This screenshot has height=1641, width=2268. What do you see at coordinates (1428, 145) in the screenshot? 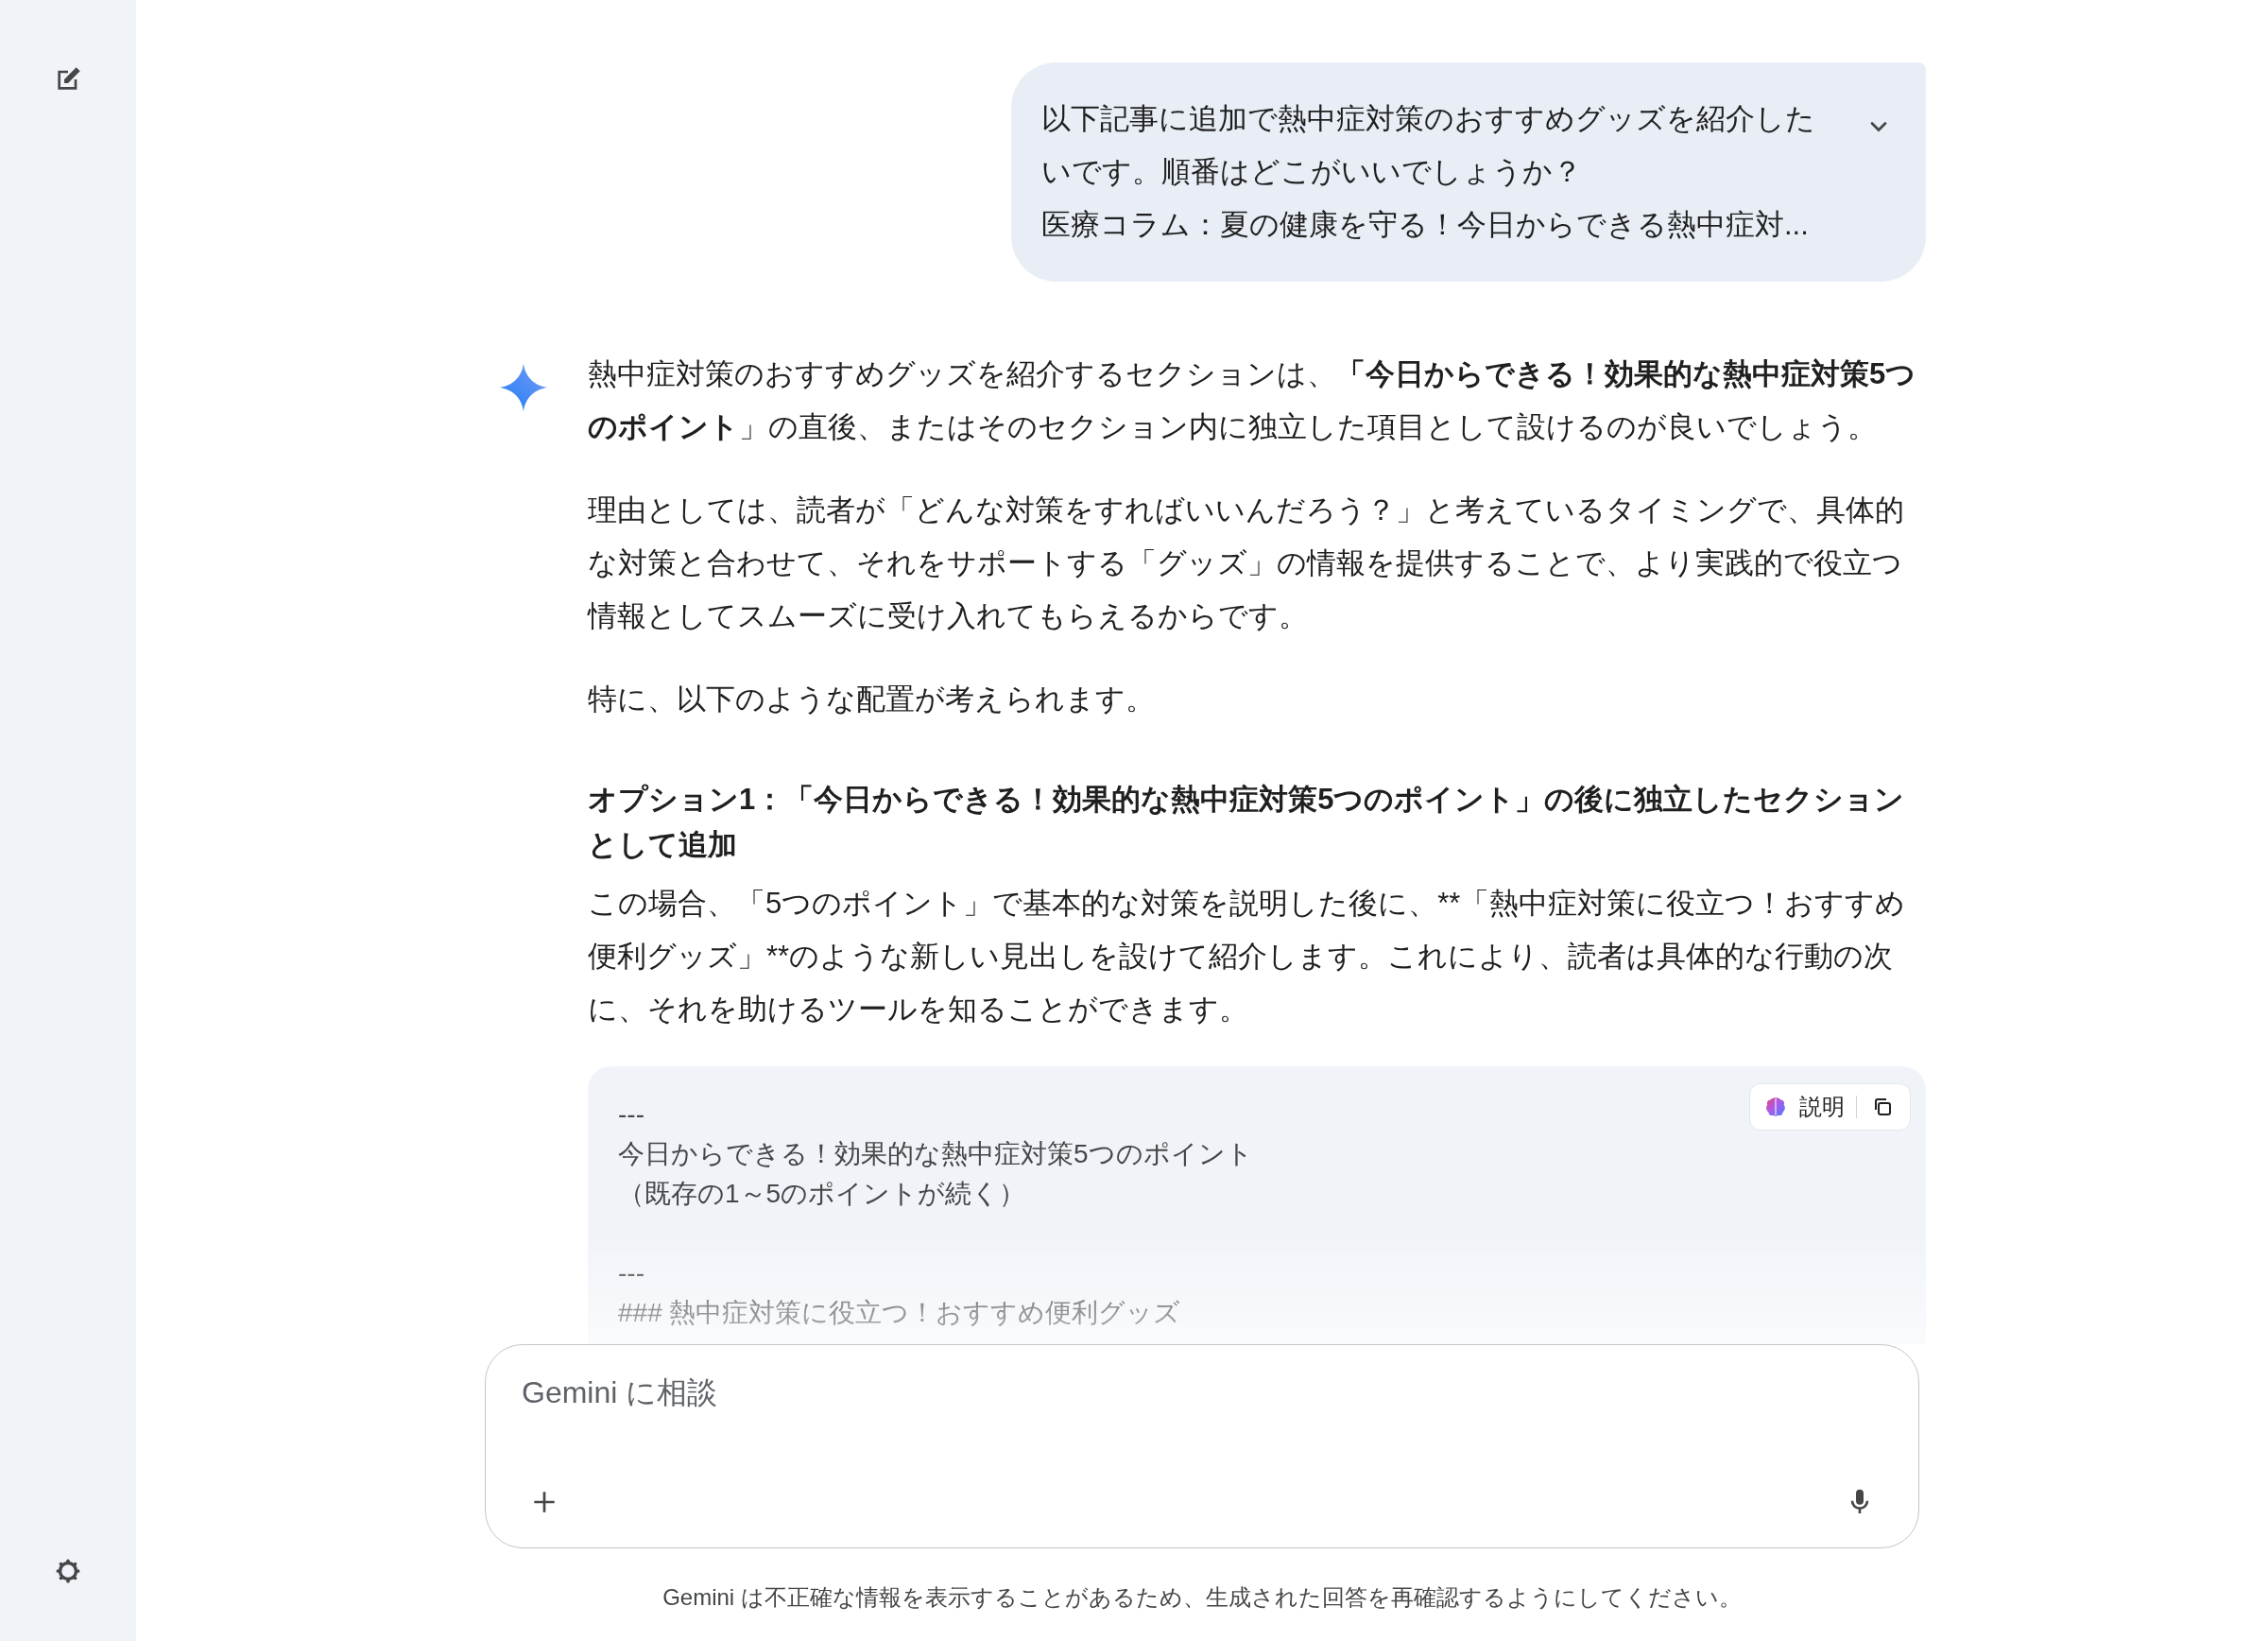
I see `user-message-text: 以下記事に追加で熱中症対策のおすすめグッズを紹介したいです。順番はどこがいいでしょうか？` at bounding box center [1428, 145].